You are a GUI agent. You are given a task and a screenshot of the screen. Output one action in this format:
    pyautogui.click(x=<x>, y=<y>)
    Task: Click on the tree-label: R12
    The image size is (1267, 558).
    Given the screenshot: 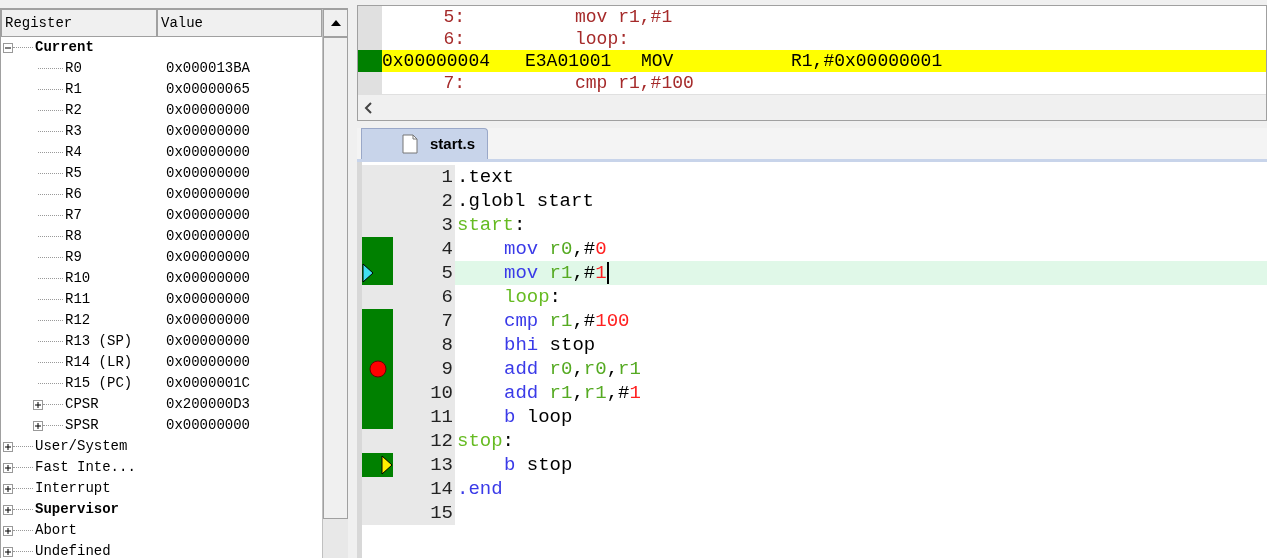 What is the action you would take?
    pyautogui.click(x=78, y=320)
    